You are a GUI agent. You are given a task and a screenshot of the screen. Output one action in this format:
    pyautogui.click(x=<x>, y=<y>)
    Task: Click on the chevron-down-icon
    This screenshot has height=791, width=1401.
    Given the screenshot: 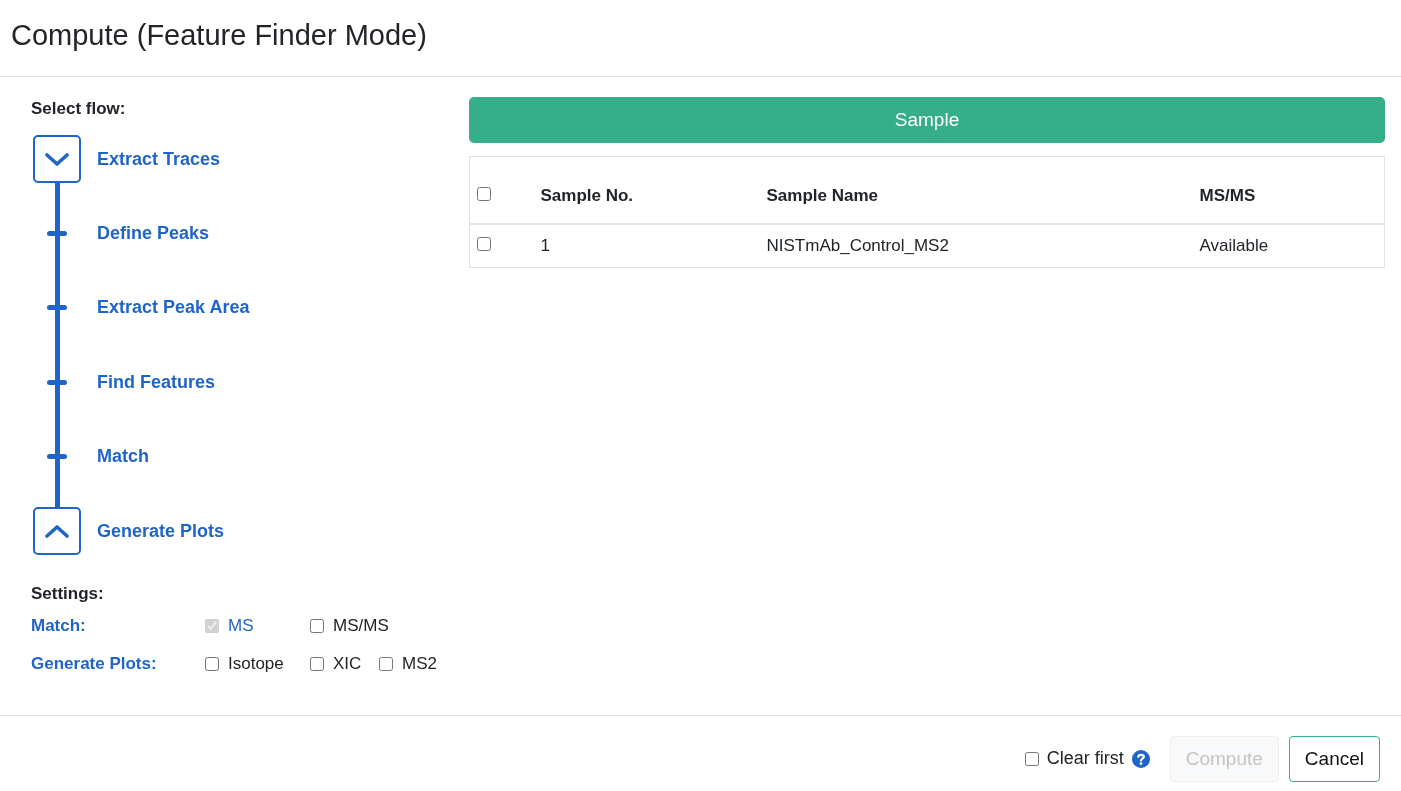 What is the action you would take?
    pyautogui.click(x=57, y=159)
    